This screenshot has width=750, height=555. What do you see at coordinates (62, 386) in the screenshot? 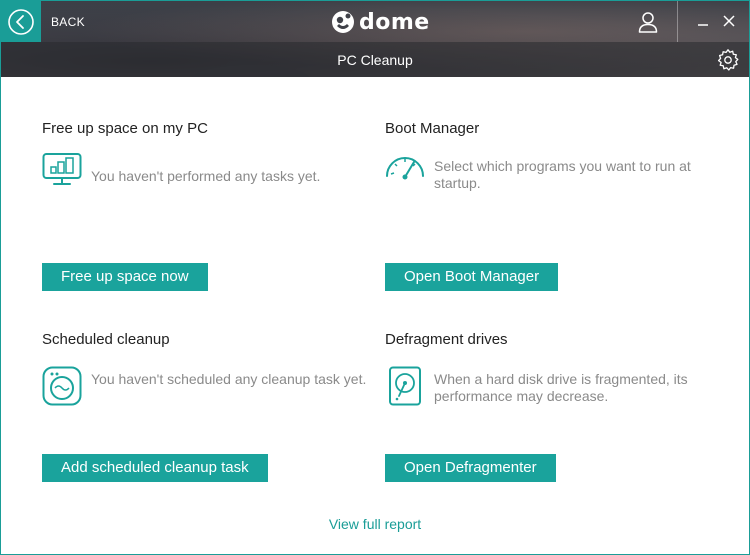
I see `washing-machine-icon` at bounding box center [62, 386].